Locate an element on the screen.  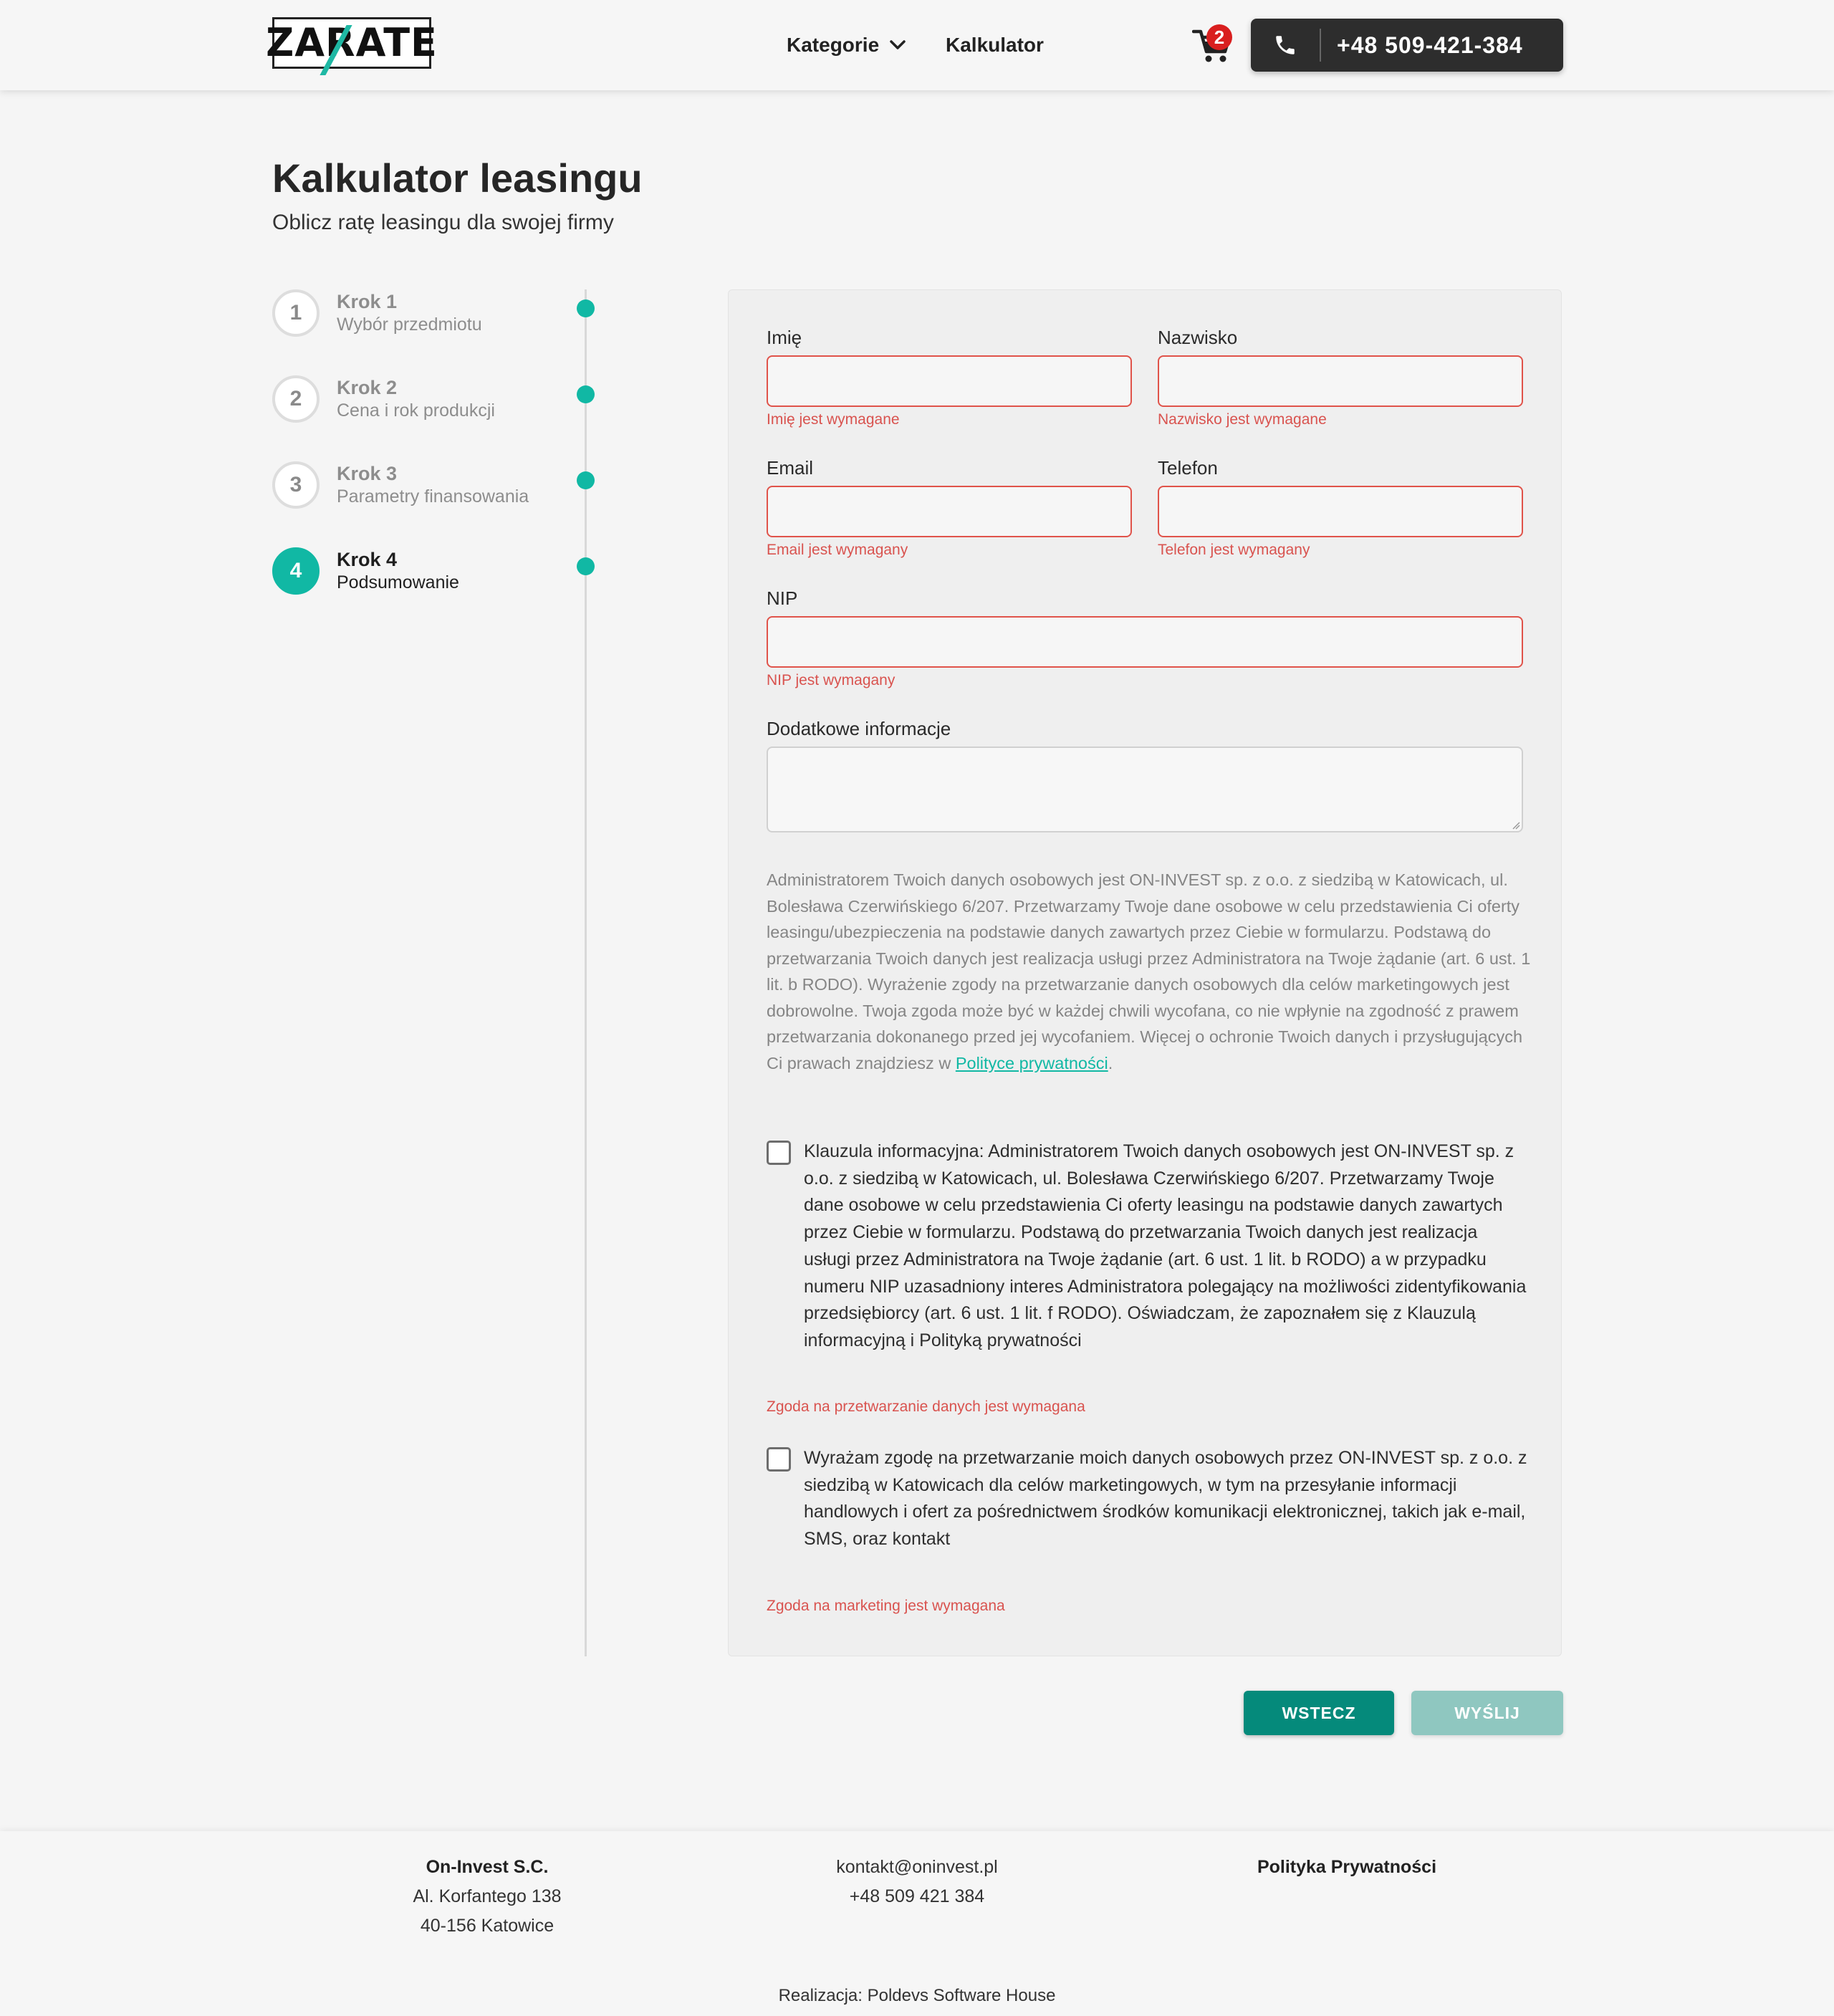
step-description: Cena i rok produkcji is located at coordinates (416, 410).